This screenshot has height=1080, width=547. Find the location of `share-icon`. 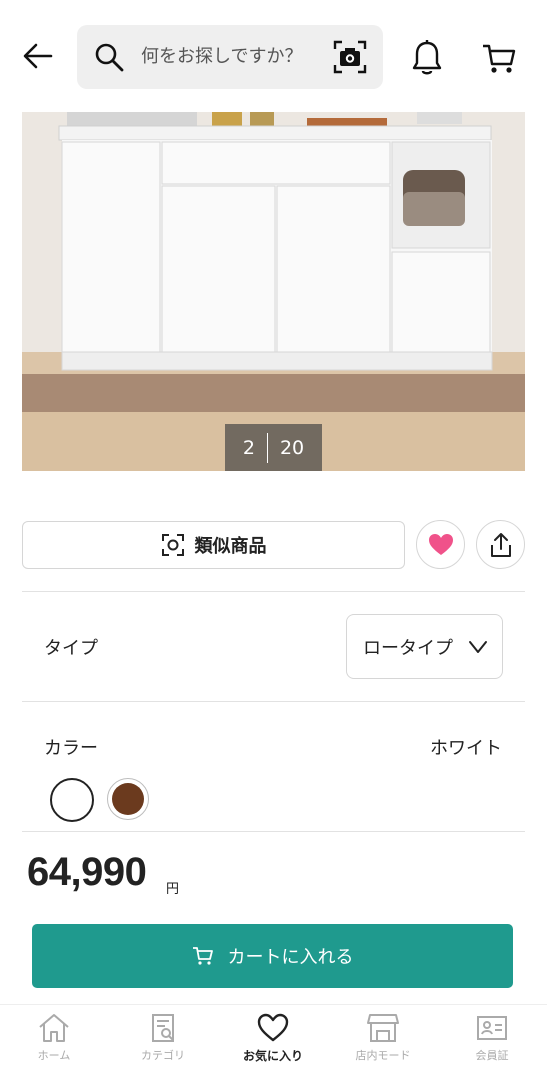

share-icon is located at coordinates (500, 544).